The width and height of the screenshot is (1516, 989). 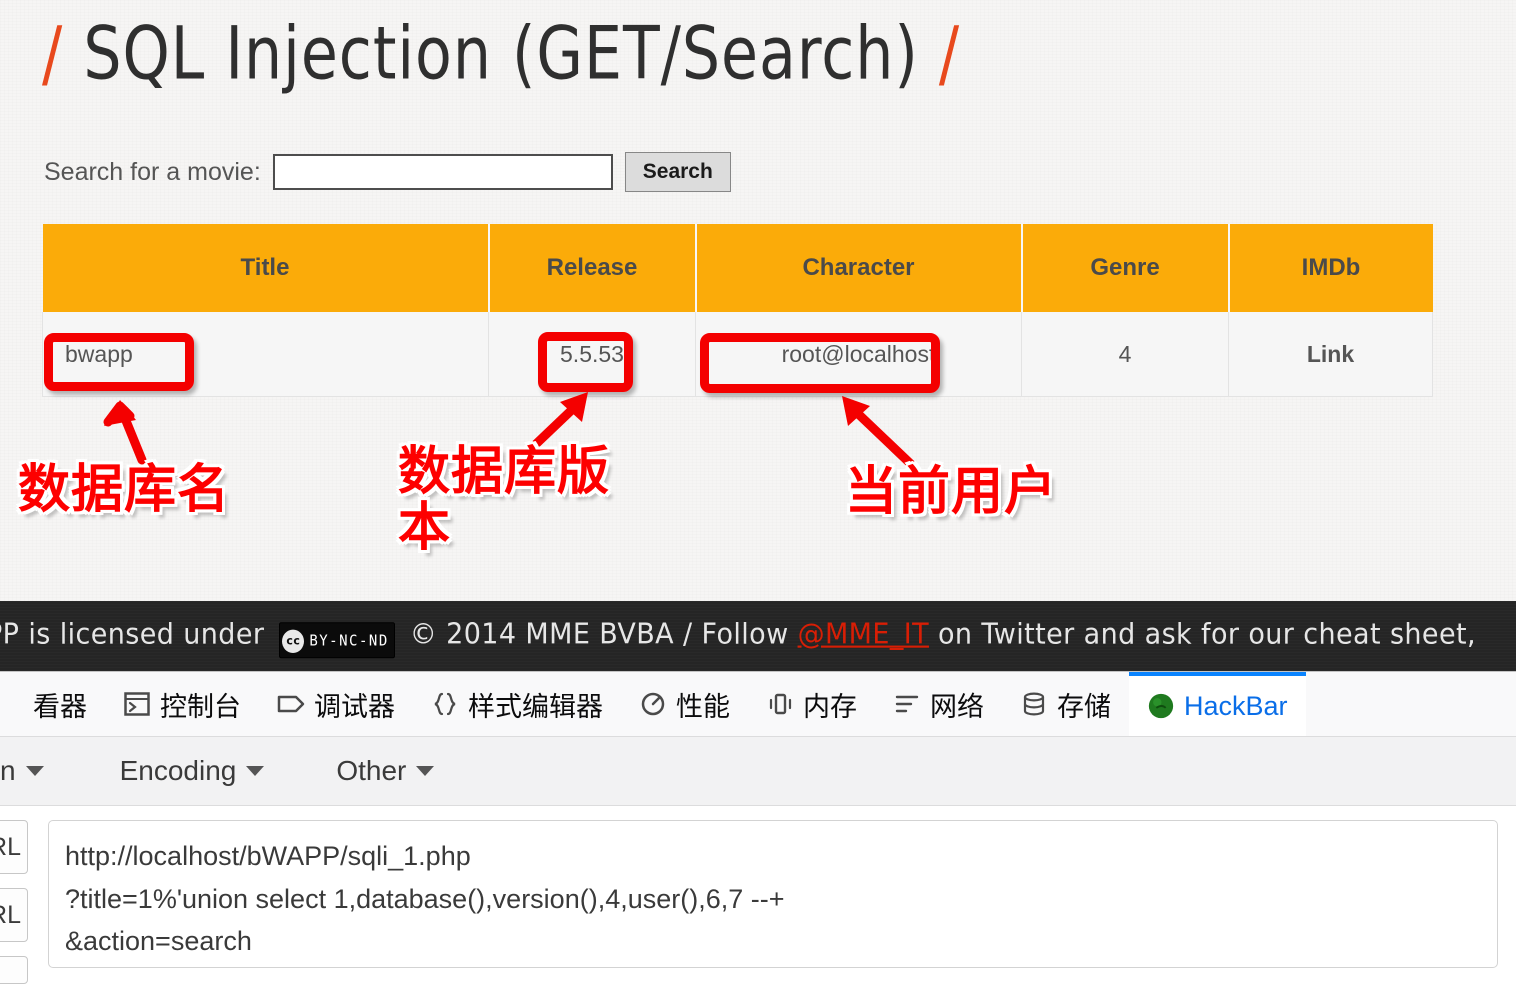 What do you see at coordinates (442, 172) in the screenshot?
I see `search-input` at bounding box center [442, 172].